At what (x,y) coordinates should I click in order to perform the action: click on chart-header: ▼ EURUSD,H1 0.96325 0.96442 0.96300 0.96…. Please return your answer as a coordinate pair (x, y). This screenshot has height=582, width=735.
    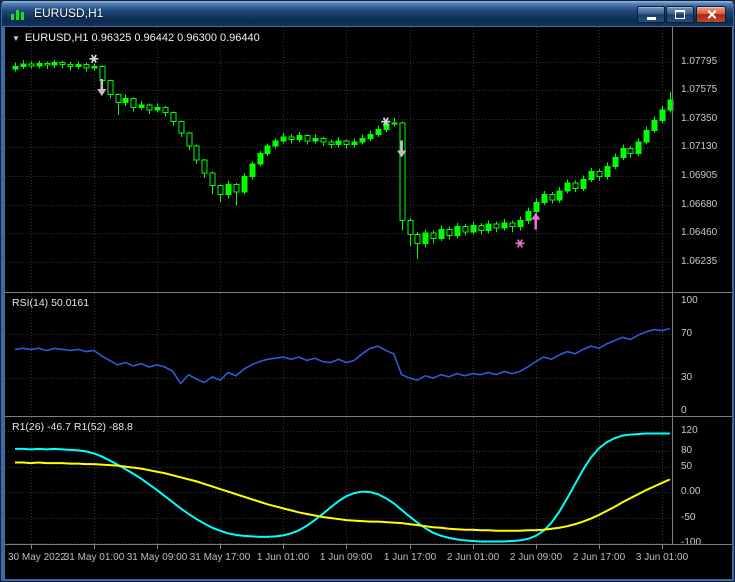
    Looking at the image, I should click on (136, 38).